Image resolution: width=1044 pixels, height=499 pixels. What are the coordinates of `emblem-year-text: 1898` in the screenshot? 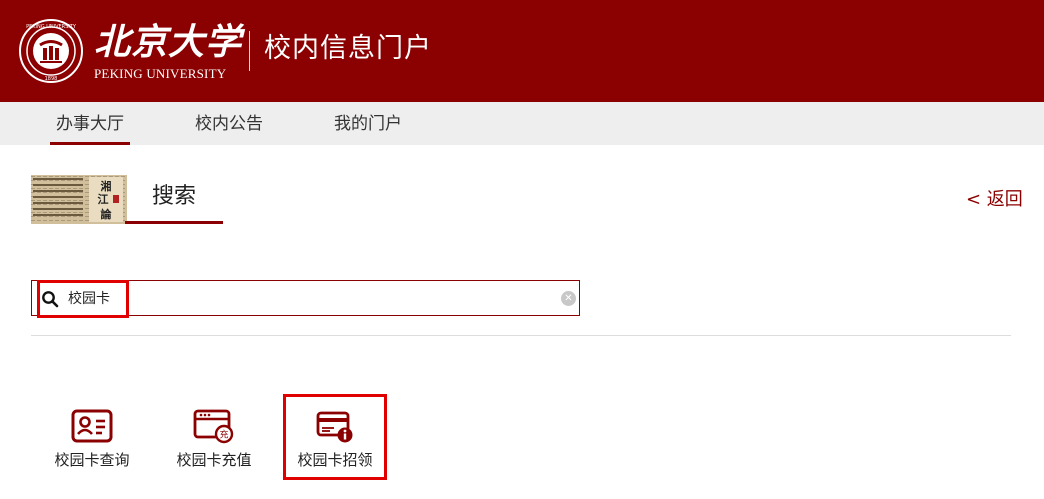 It's located at (51, 79).